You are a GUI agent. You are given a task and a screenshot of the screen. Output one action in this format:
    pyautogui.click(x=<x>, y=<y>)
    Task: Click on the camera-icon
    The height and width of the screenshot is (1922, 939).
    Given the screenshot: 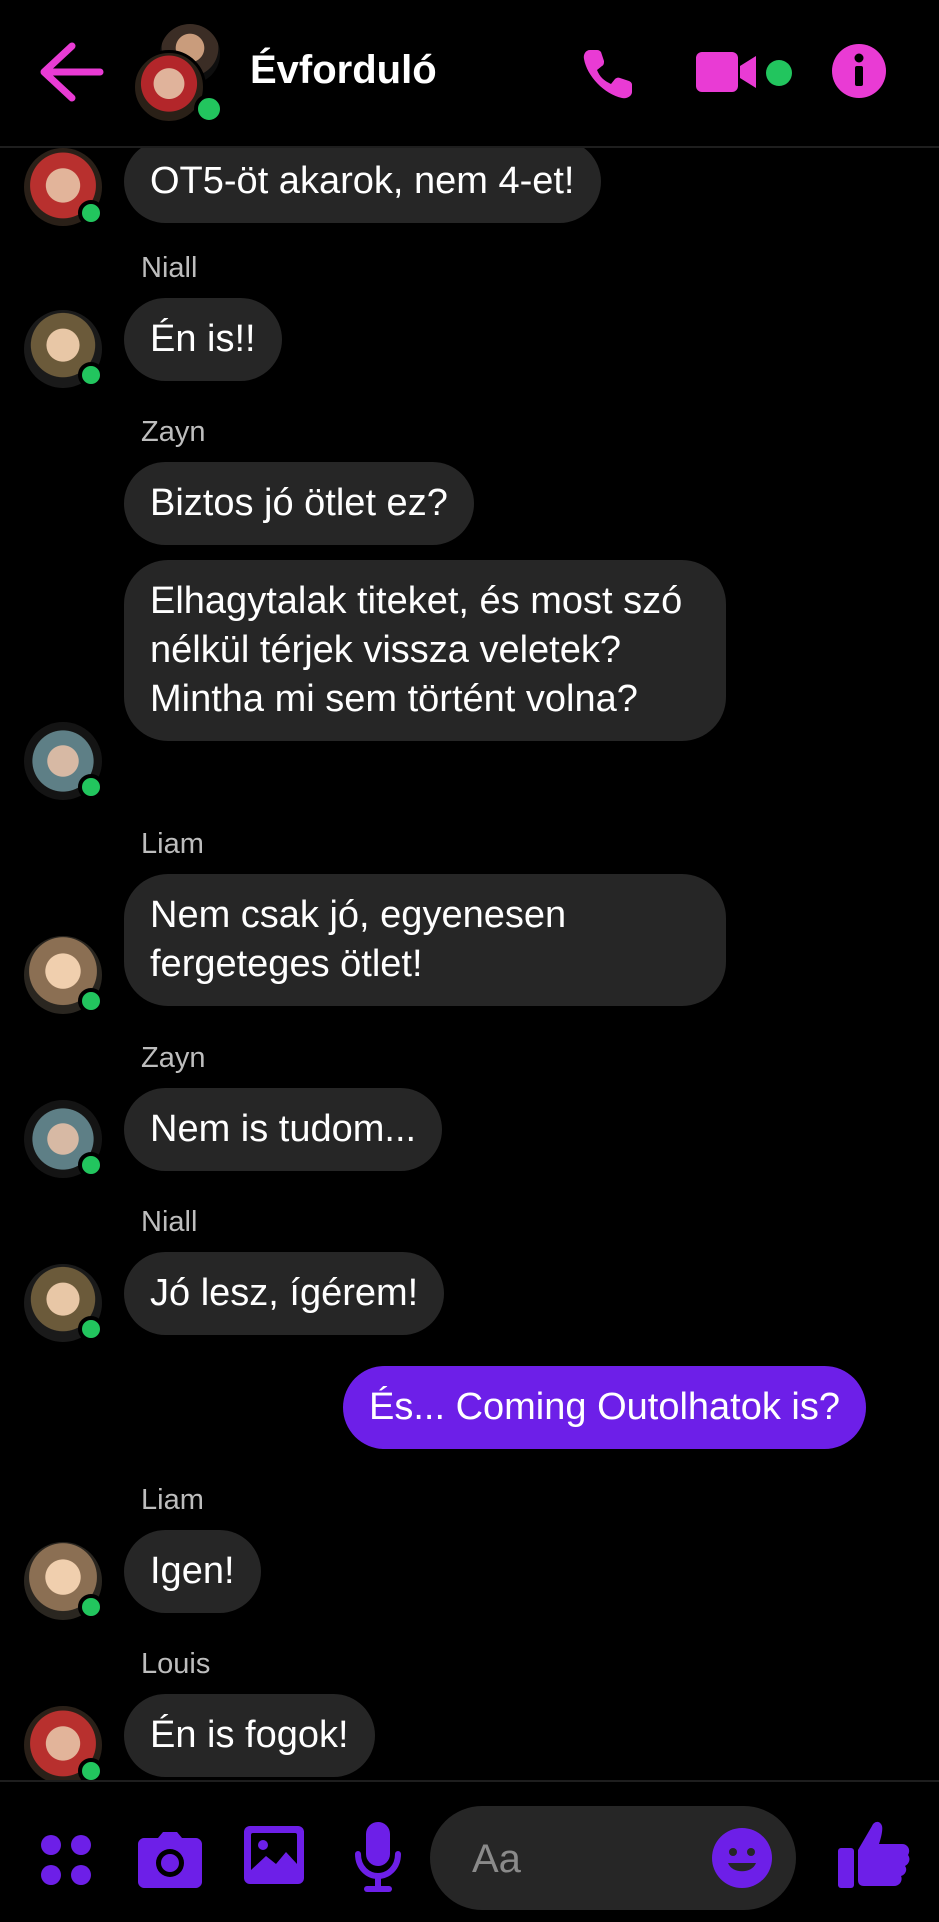 What is the action you would take?
    pyautogui.click(x=170, y=1859)
    